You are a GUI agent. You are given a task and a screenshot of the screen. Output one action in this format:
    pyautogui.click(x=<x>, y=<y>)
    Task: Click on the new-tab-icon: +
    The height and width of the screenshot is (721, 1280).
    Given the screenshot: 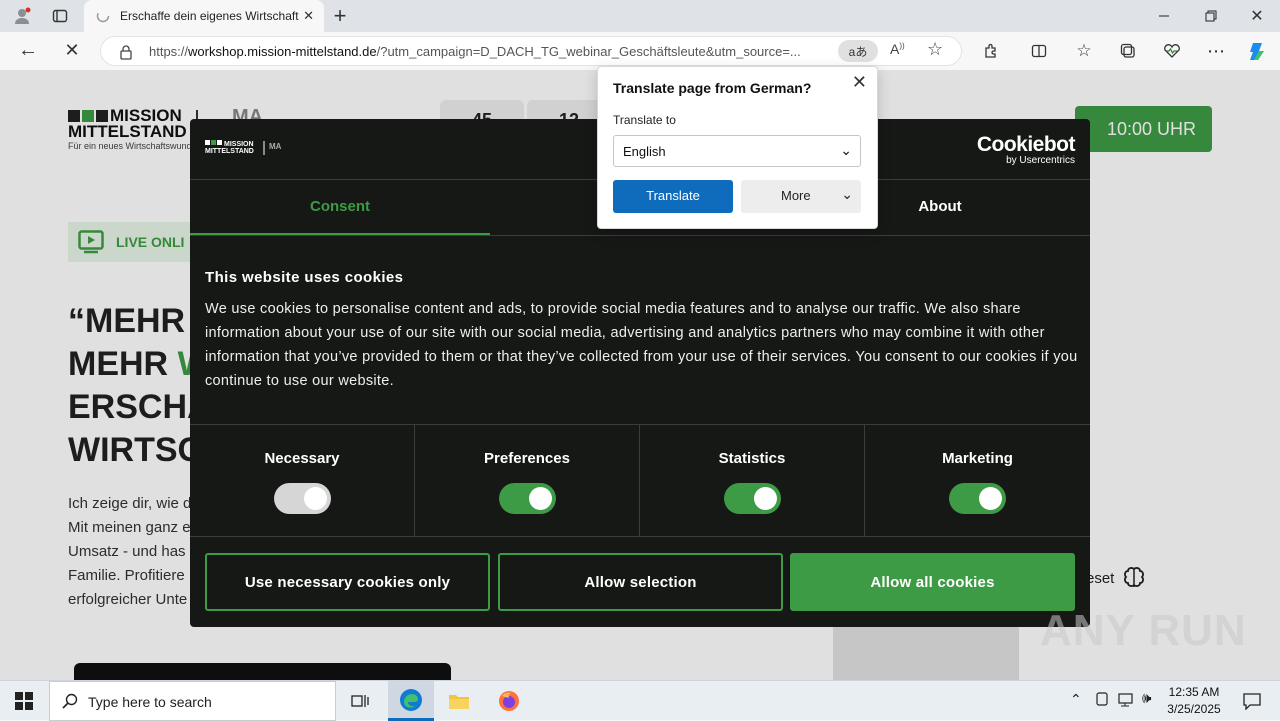 What is the action you would take?
    pyautogui.click(x=340, y=16)
    